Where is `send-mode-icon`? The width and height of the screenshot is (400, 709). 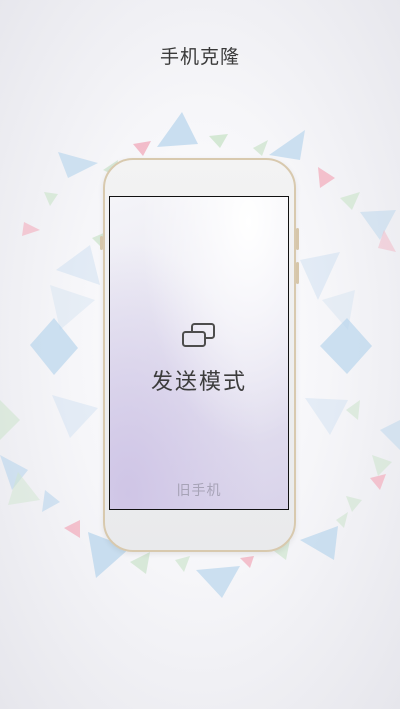 send-mode-icon is located at coordinates (198, 335).